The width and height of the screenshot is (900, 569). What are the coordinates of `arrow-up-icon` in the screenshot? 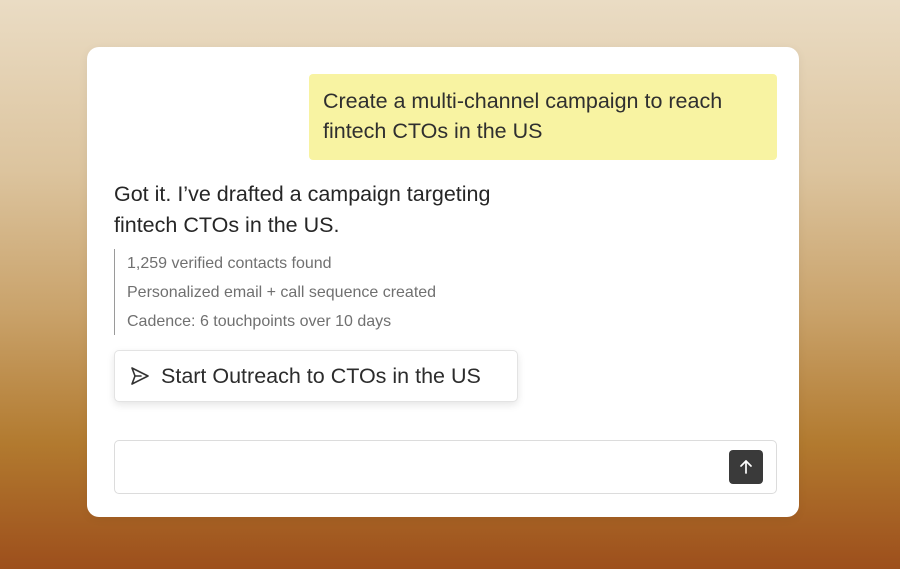 It's located at (746, 467).